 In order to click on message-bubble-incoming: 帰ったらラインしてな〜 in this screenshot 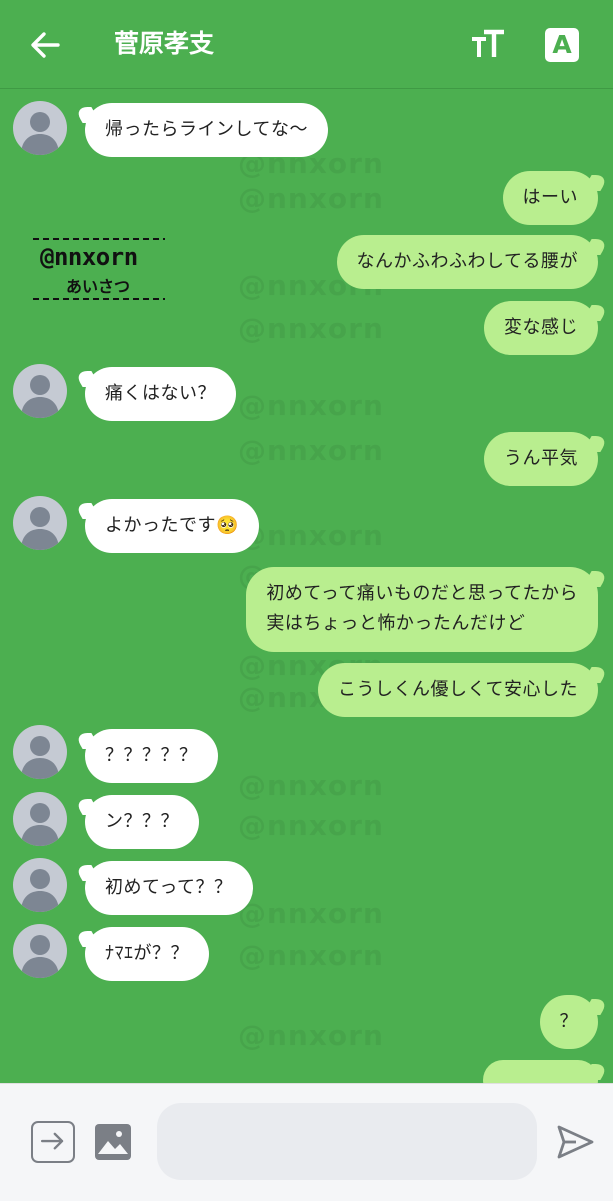, I will do `click(206, 130)`.